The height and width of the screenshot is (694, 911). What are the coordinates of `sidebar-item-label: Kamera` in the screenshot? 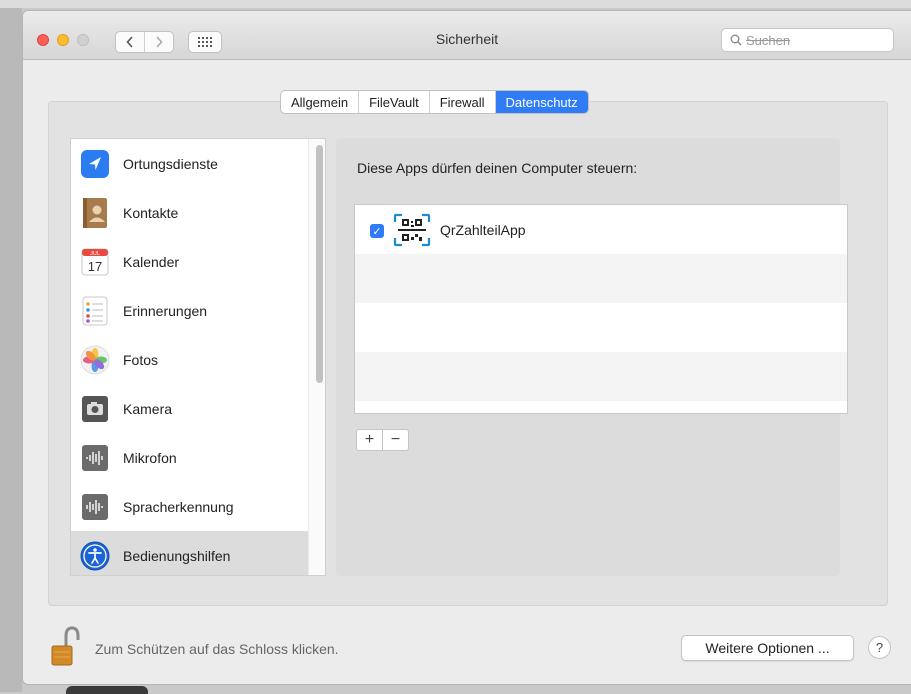 It's located at (148, 408).